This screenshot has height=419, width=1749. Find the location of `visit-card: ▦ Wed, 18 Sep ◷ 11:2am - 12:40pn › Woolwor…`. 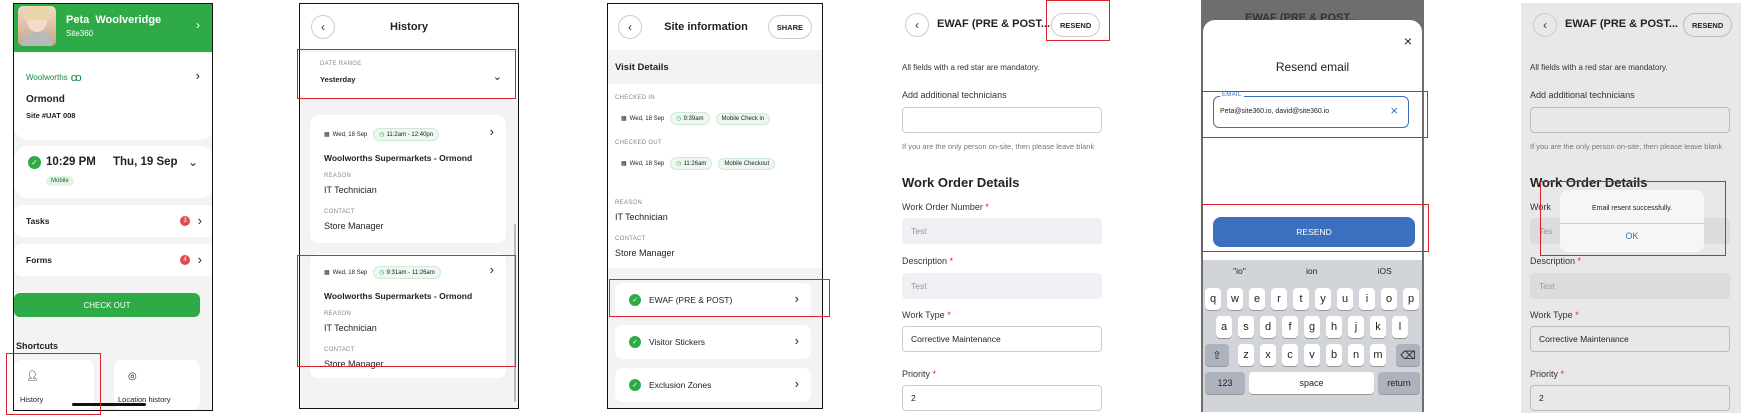

visit-card: ▦ Wed, 18 Sep ◷ 11:2am - 12:40pn › Woolwor… is located at coordinates (408, 179).